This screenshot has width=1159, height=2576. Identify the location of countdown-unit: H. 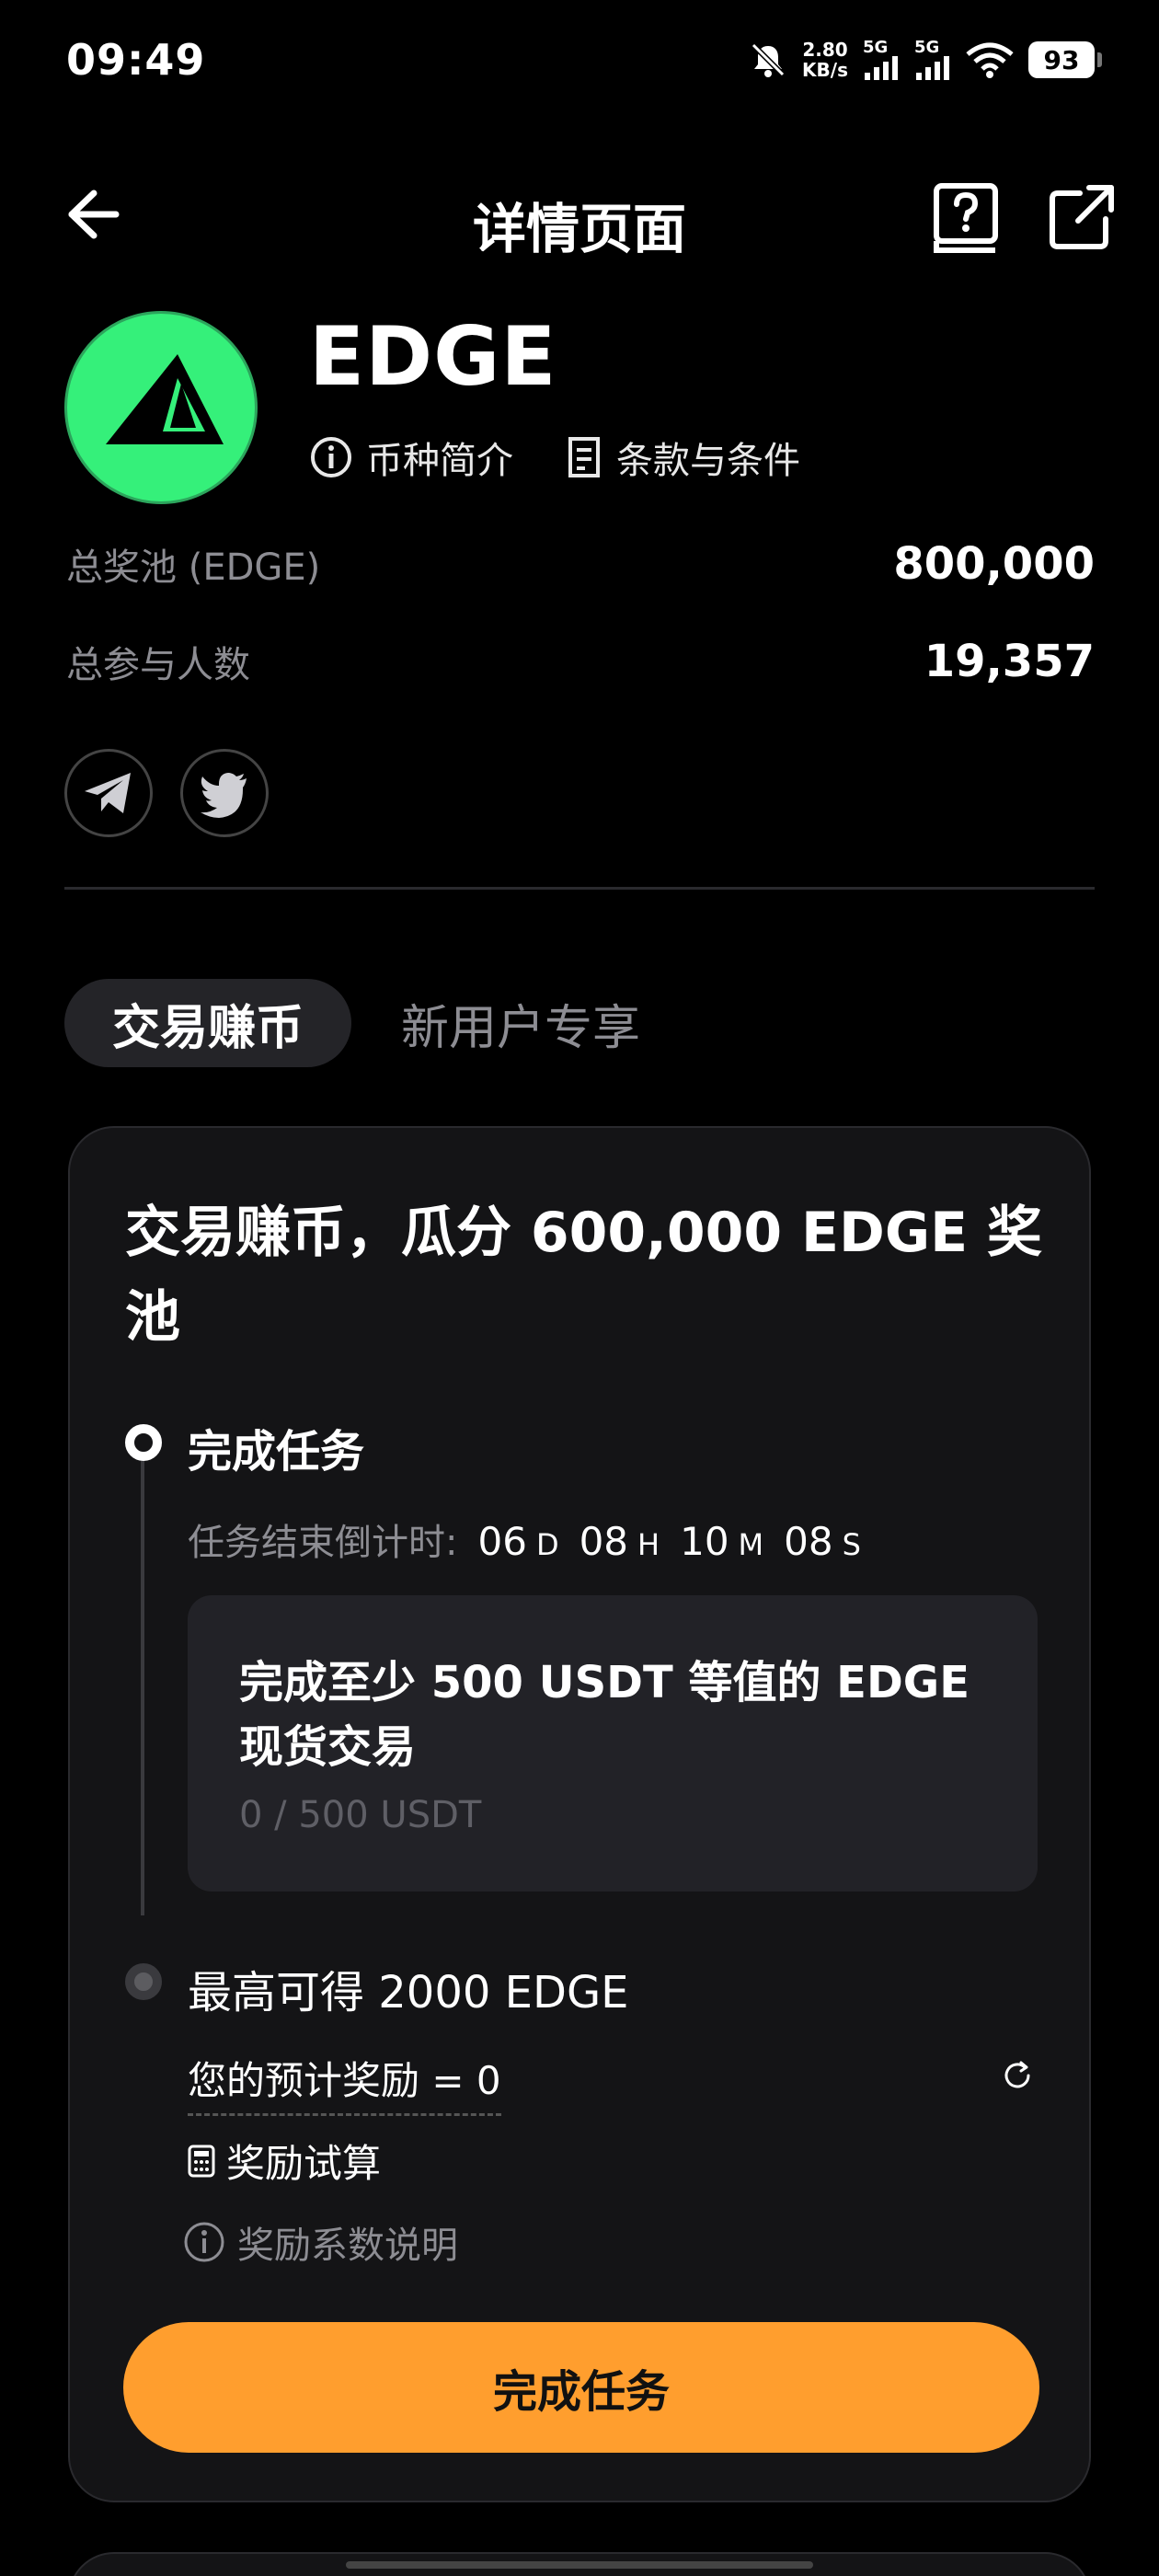
(648, 1544).